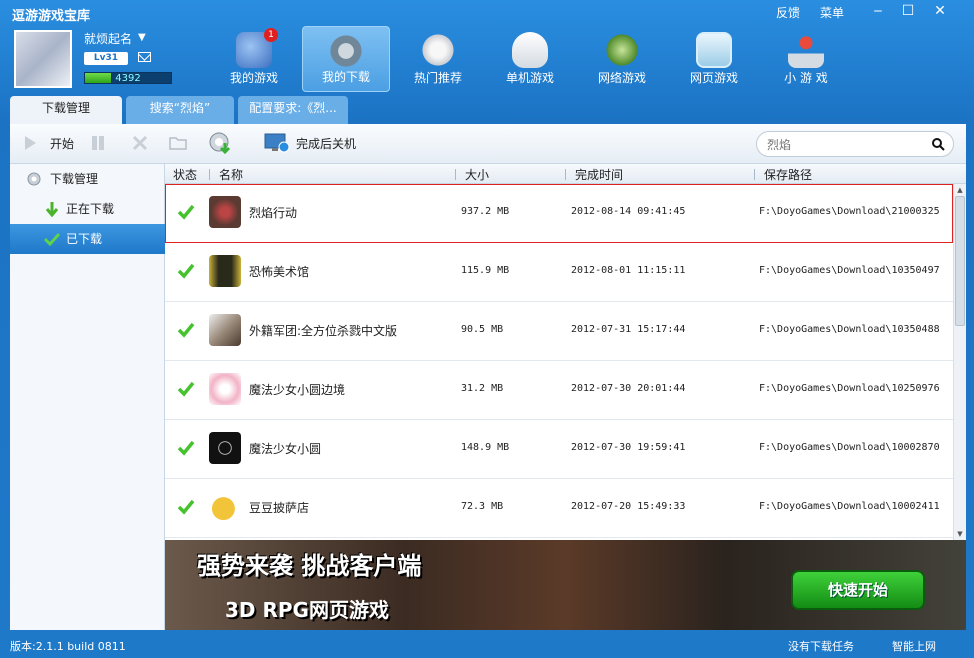 Image resolution: width=974 pixels, height=658 pixels. What do you see at coordinates (106, 58) in the screenshot?
I see `level-badge: Lv31` at bounding box center [106, 58].